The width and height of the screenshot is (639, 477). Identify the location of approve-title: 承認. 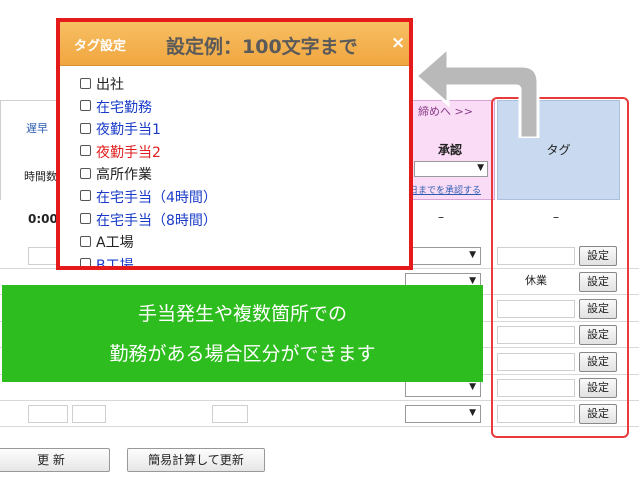
(449, 150).